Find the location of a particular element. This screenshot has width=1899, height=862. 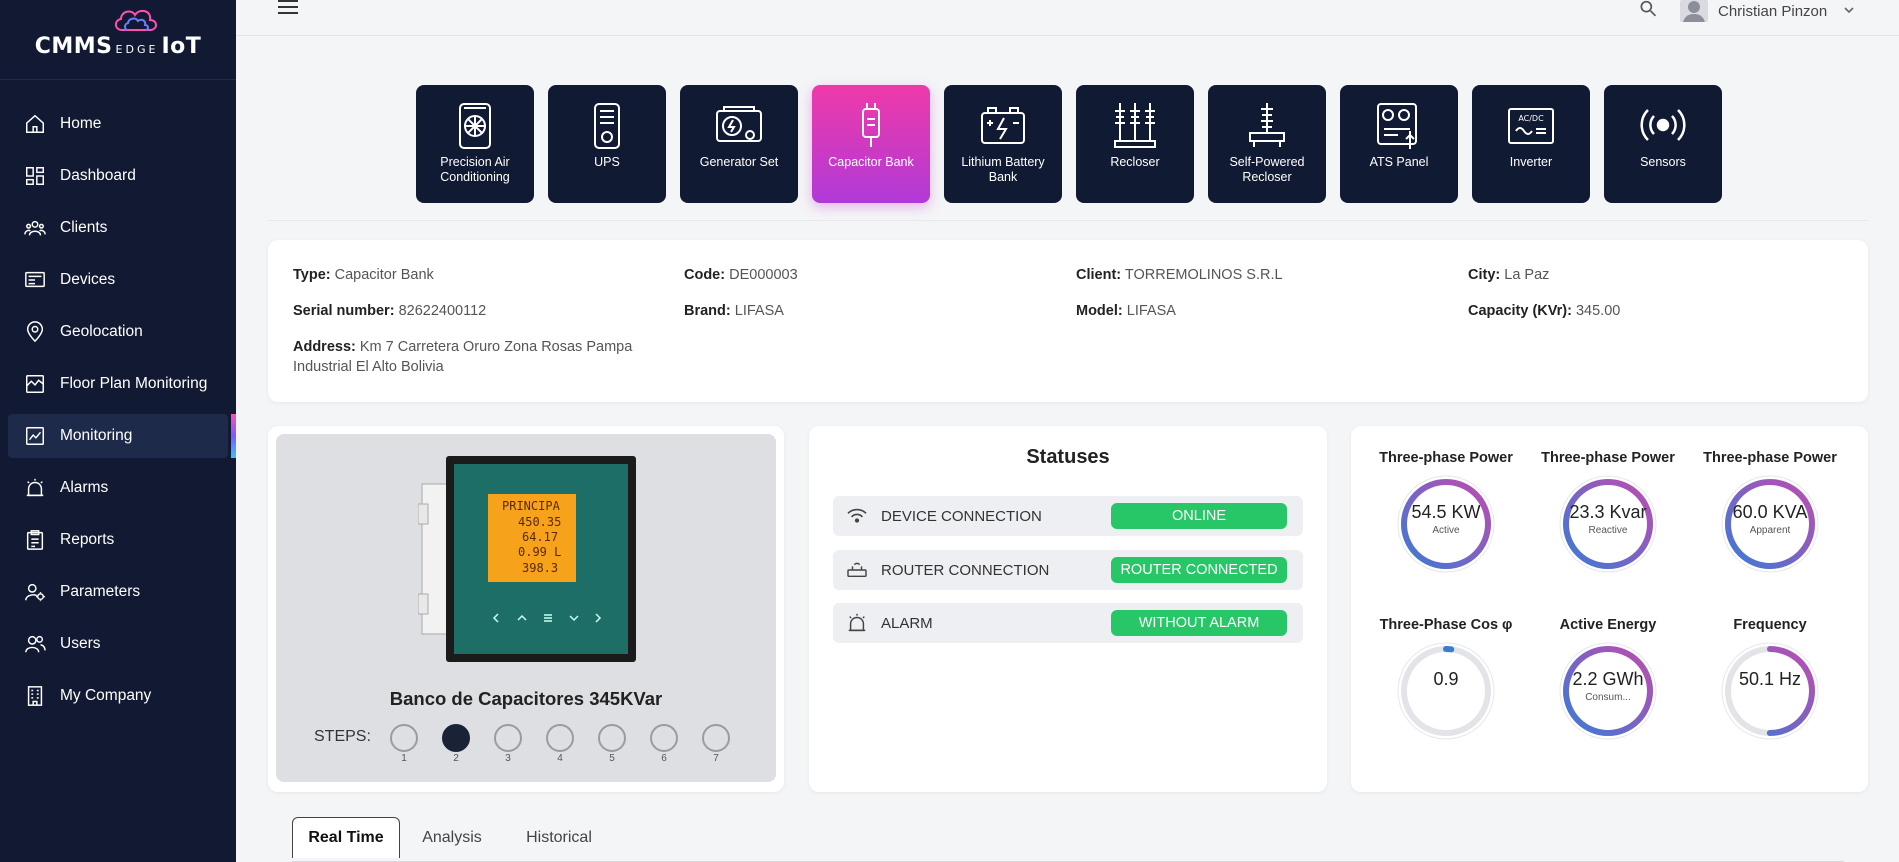

tile-recloser: Recloser is located at coordinates (1135, 144).